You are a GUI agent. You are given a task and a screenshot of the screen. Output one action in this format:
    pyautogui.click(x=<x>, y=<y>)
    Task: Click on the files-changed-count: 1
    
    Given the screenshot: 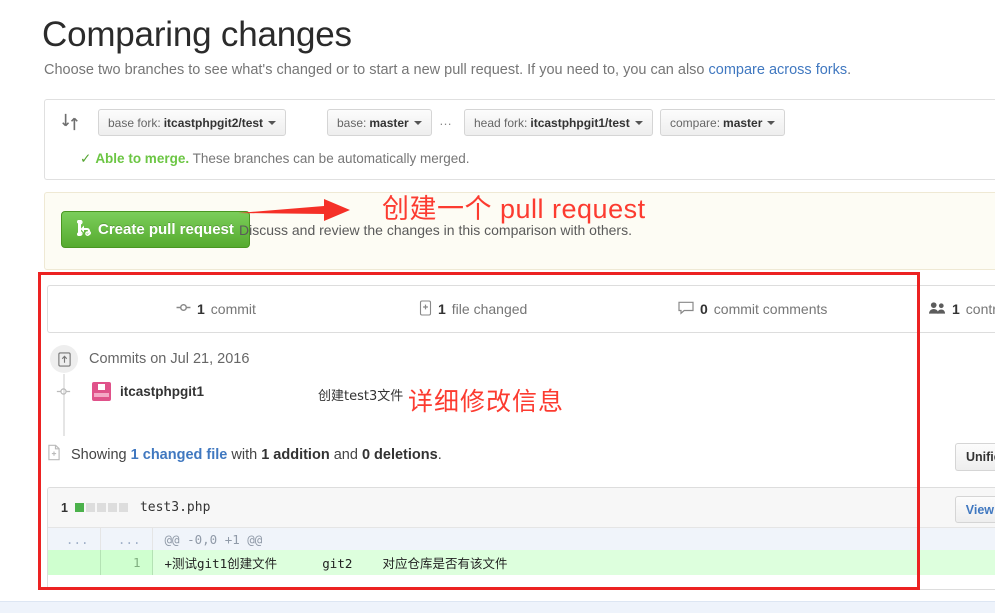 What is the action you would take?
    pyautogui.click(x=442, y=309)
    